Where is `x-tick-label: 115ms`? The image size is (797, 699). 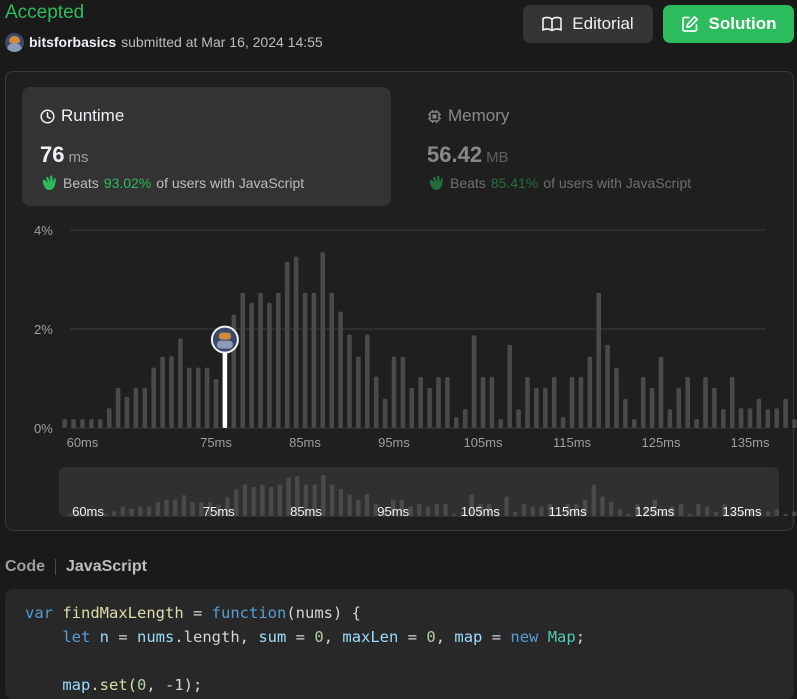 x-tick-label: 115ms is located at coordinates (572, 442).